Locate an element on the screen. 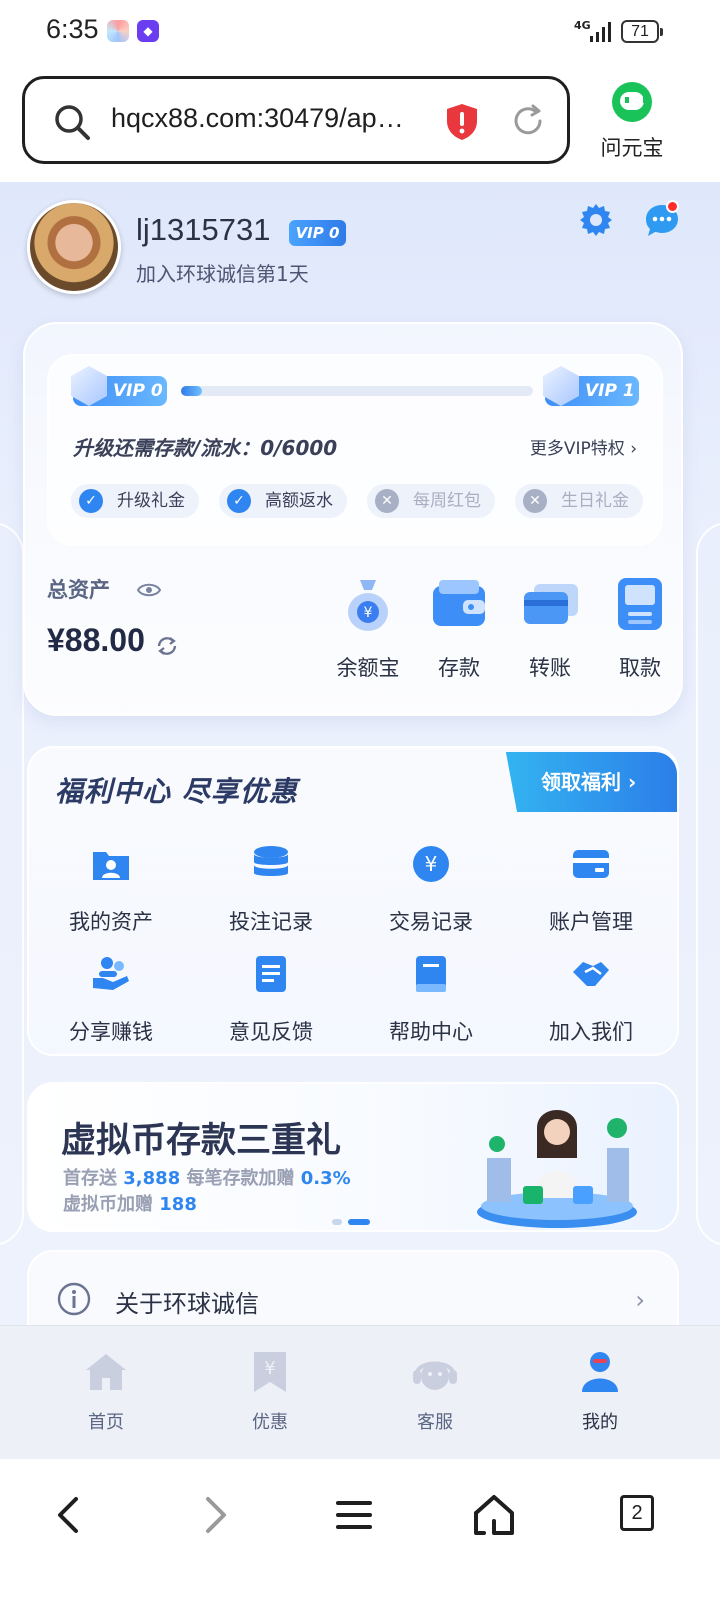  banner-line-1: 首存送 3,888 每笔存款加赠 0.3% is located at coordinates (207, 1177).